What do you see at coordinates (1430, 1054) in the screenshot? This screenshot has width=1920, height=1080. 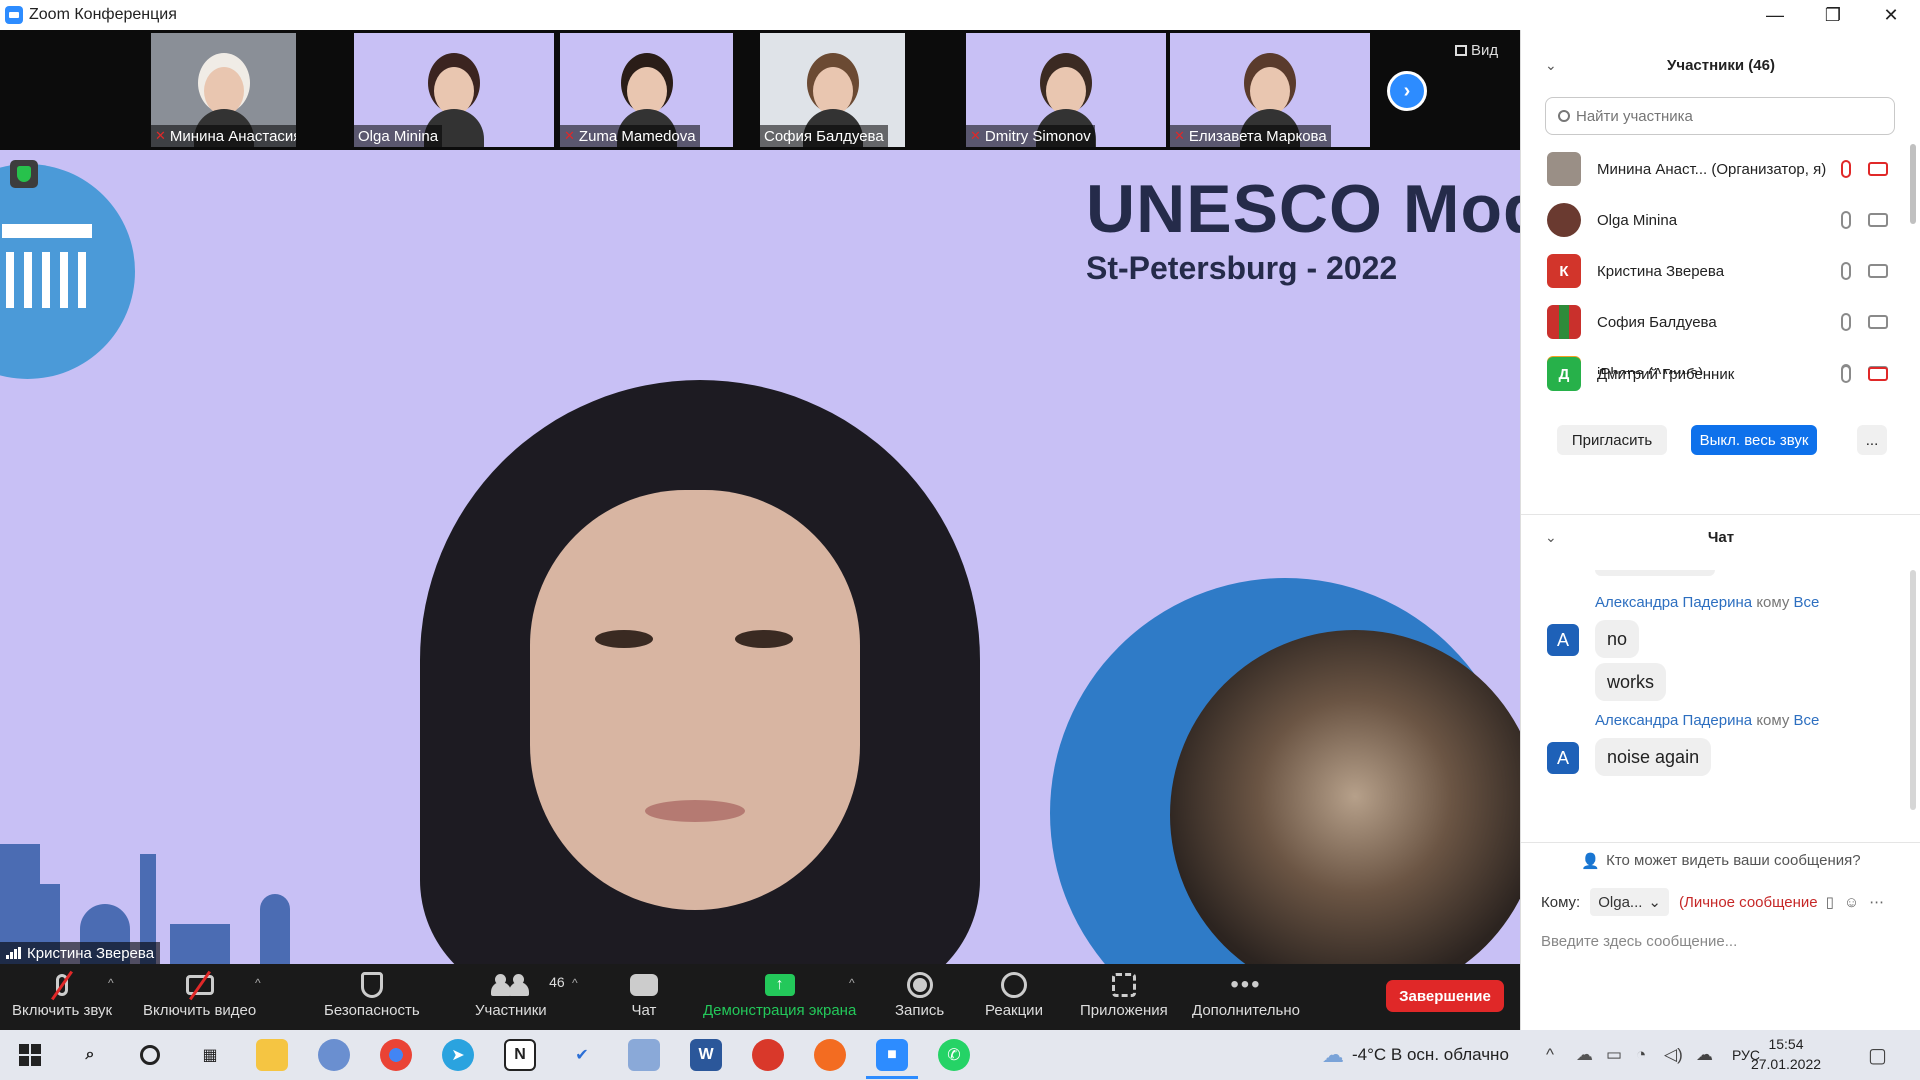 I see `weather-text: -4°C В осн. облачно` at bounding box center [1430, 1054].